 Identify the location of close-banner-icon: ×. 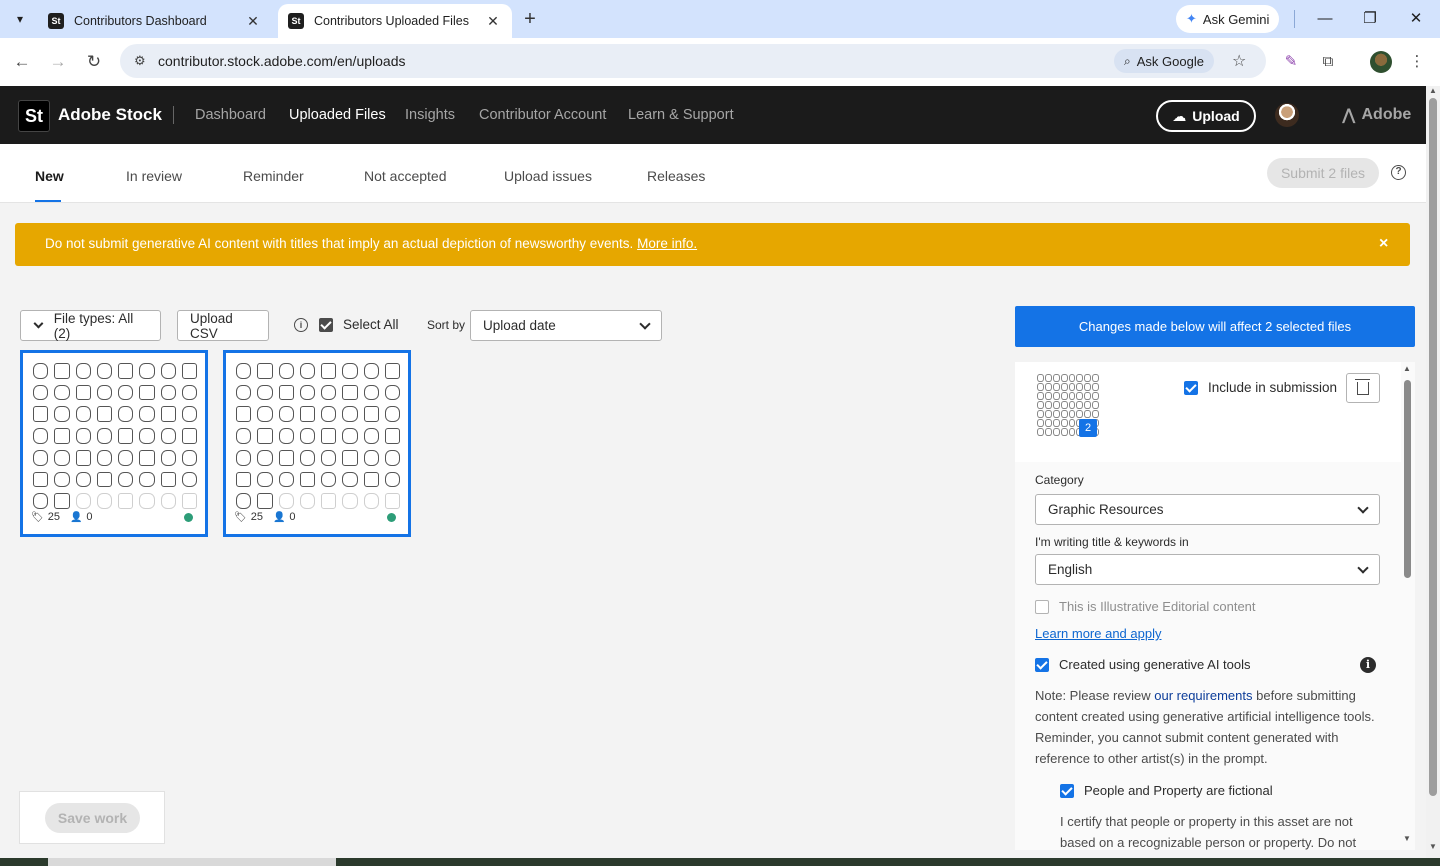
(1383, 244).